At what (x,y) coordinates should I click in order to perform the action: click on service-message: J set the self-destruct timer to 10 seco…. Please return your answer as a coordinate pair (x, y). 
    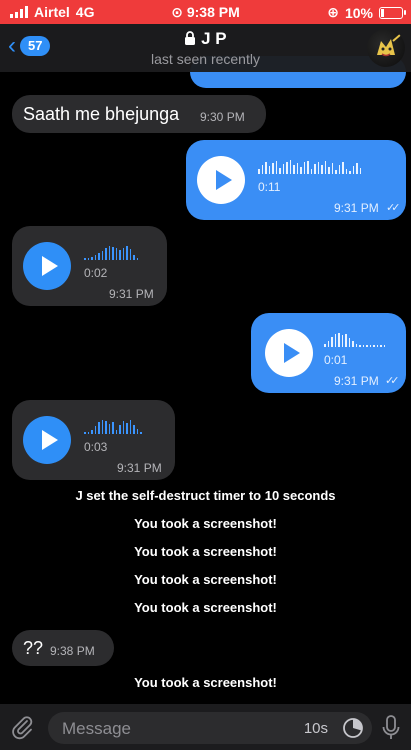
    Looking at the image, I should click on (205, 495).